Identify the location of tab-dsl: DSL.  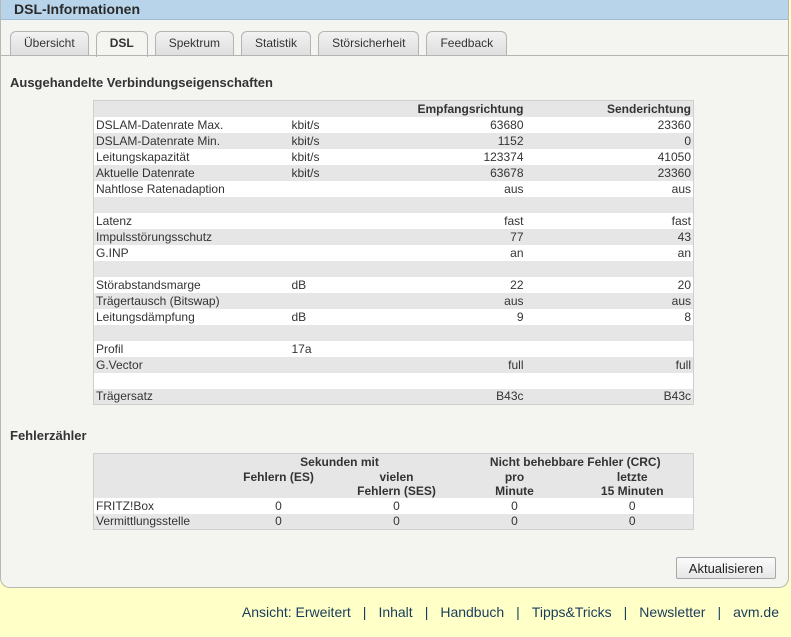
(121, 44).